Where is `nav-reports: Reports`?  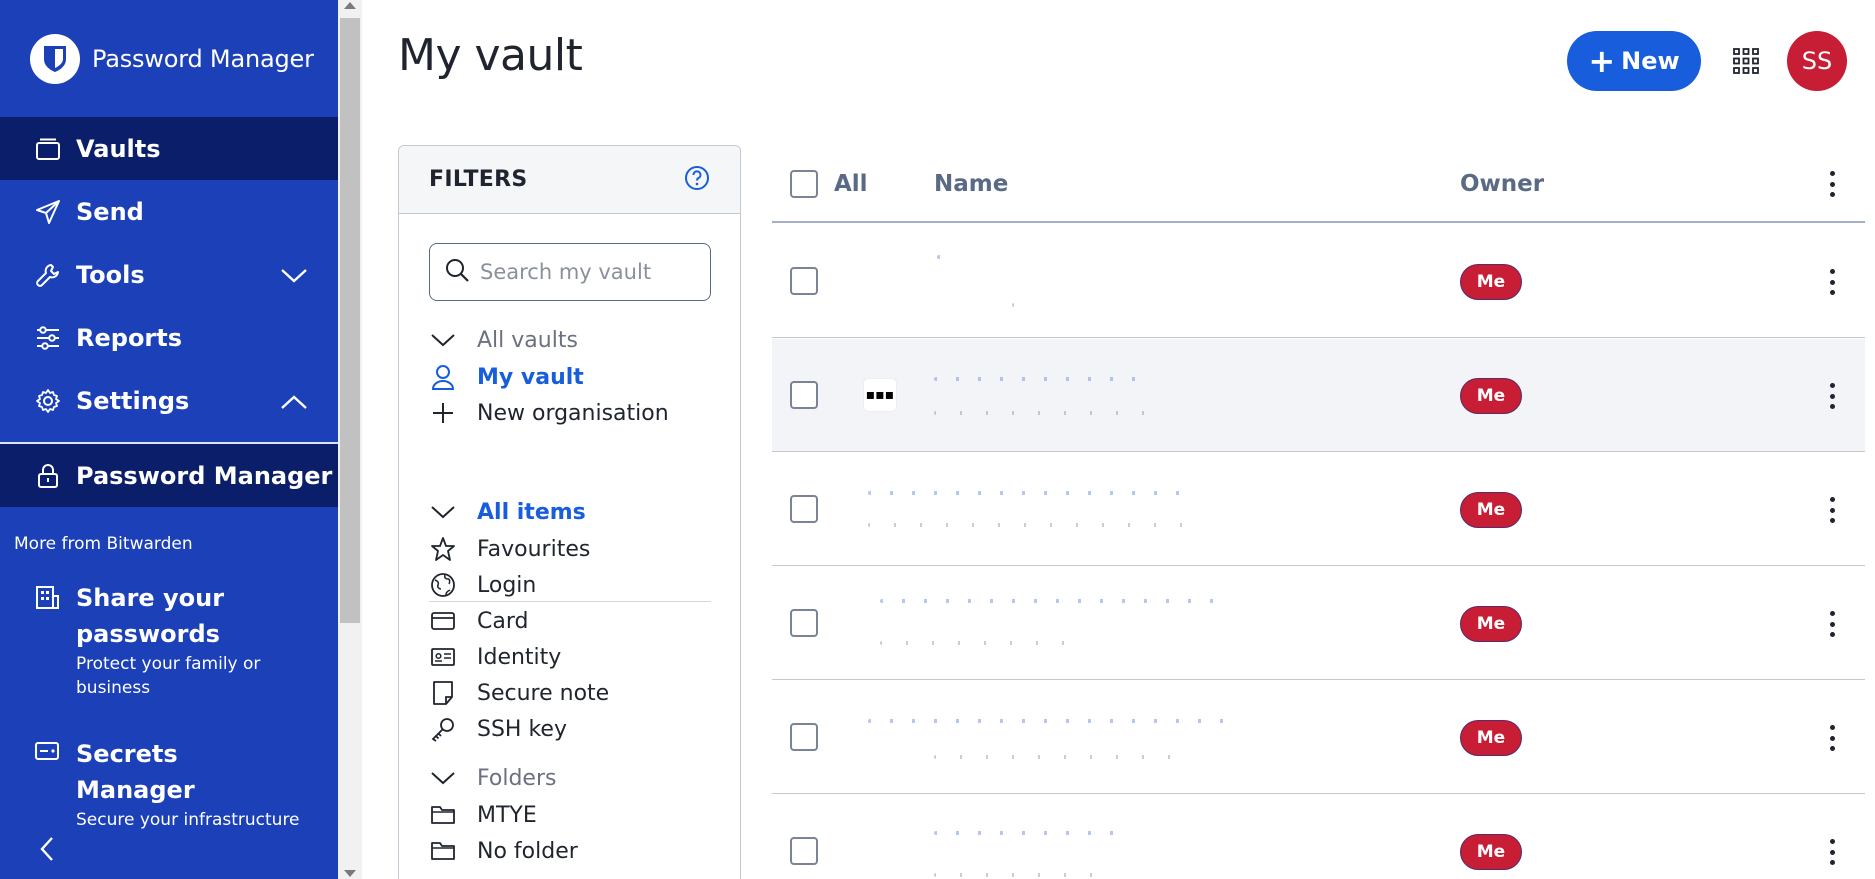 nav-reports: Reports is located at coordinates (169, 337).